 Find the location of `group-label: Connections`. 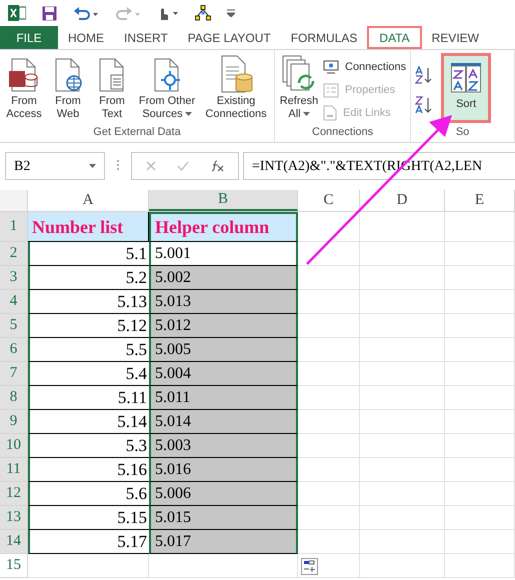

group-label: Connections is located at coordinates (342, 132).